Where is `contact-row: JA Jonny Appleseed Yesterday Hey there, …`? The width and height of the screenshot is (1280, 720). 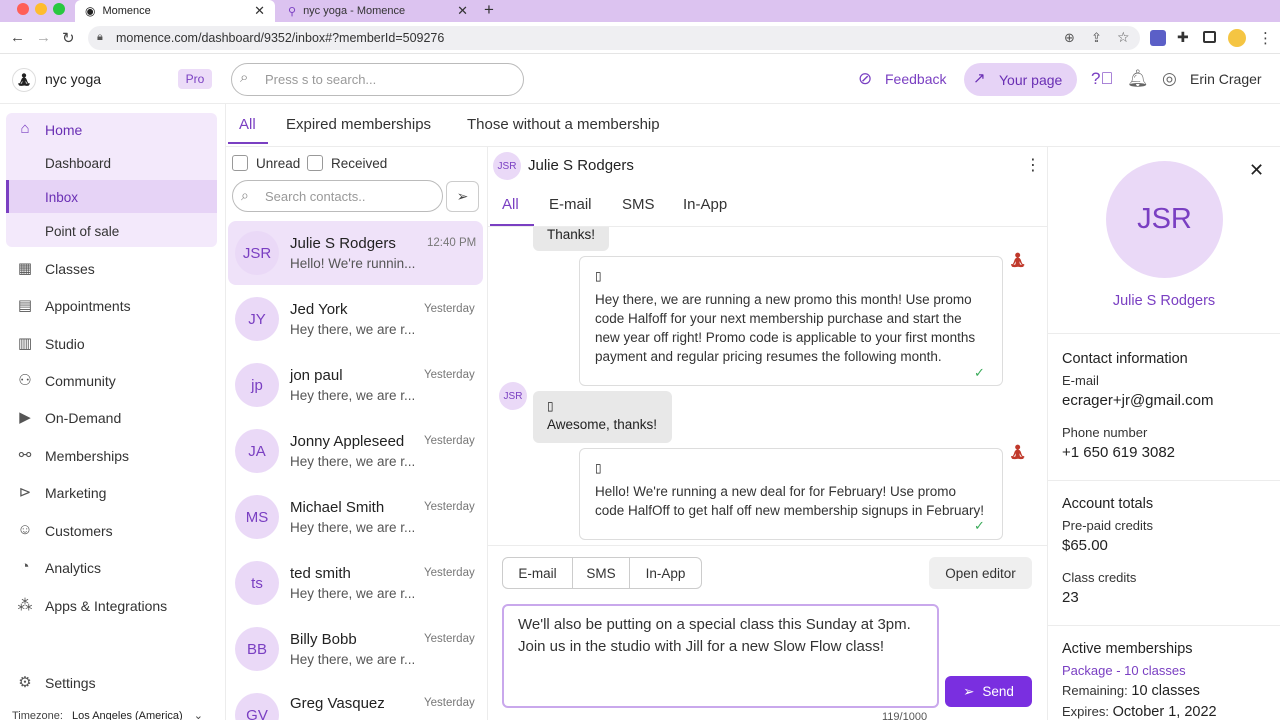 contact-row: JA Jonny Appleseed Yesterday Hey there, … is located at coordinates (355, 451).